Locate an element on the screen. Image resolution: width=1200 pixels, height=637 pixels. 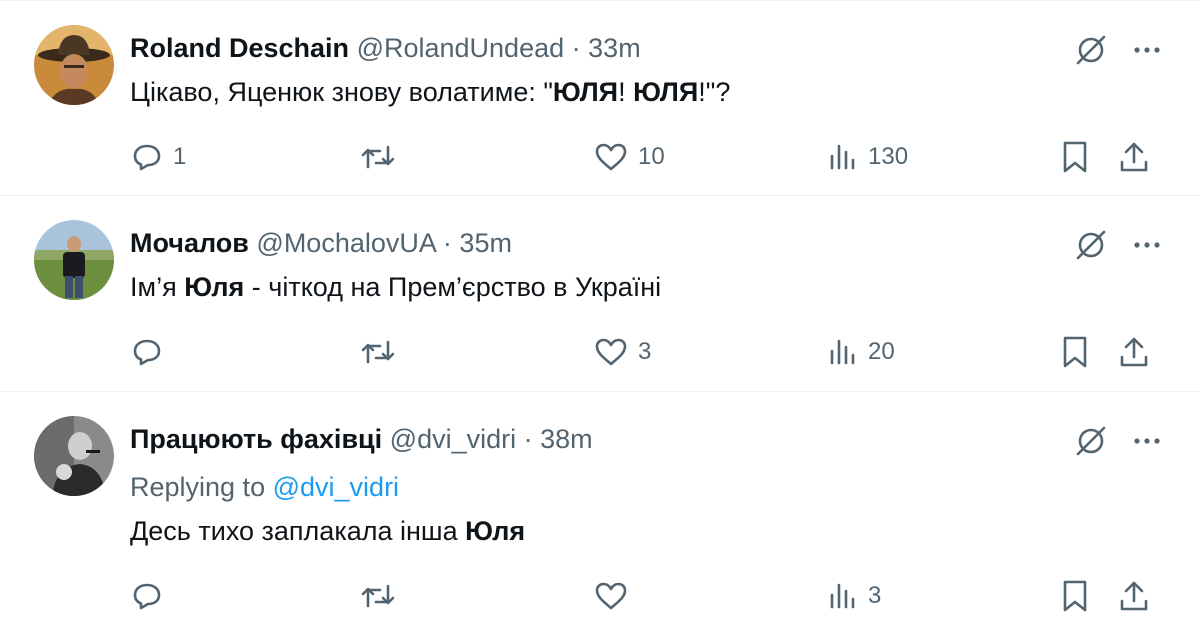
author-name: Працюють фахівці is located at coordinates (256, 439).